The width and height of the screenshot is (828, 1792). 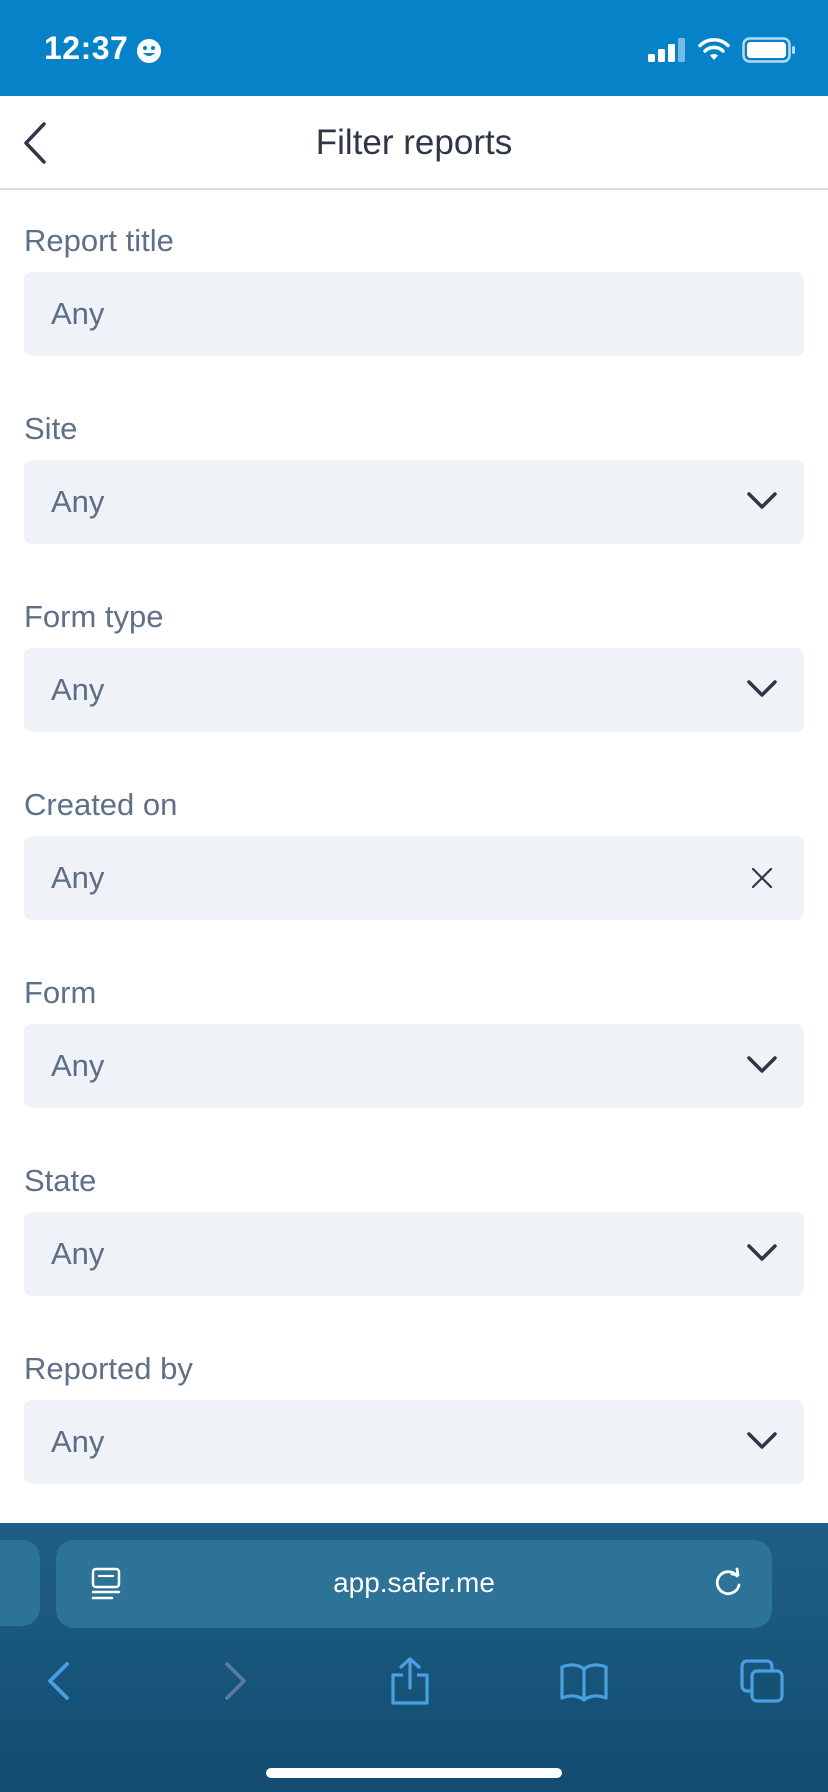 What do you see at coordinates (20, 1583) in the screenshot?
I see `previous-tab` at bounding box center [20, 1583].